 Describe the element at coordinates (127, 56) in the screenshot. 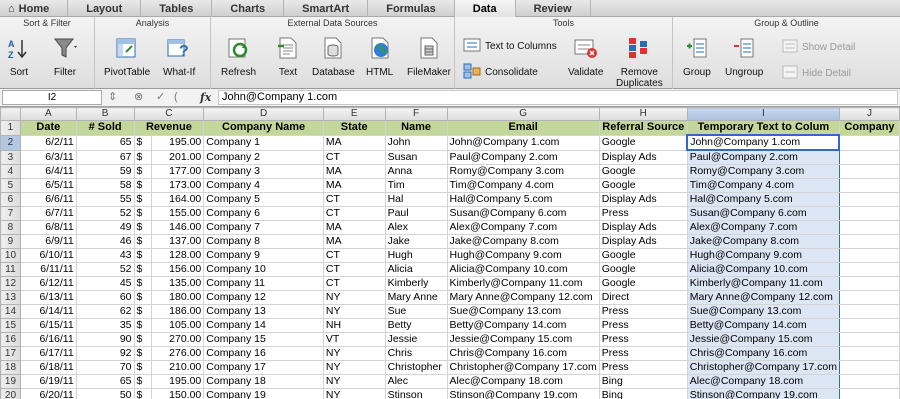

I see `pivottable-button: PivotTable` at that location.